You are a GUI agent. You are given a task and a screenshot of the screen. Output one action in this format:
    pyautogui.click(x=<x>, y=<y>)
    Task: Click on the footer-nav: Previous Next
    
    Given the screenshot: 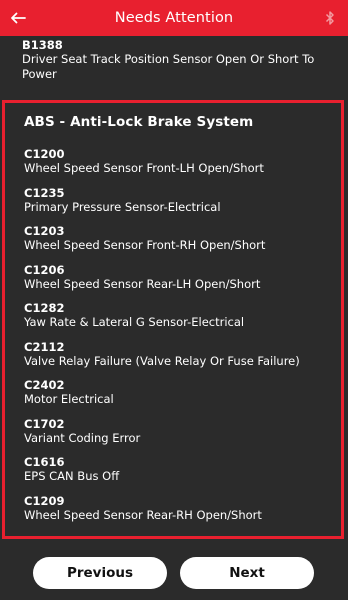 What is the action you would take?
    pyautogui.click(x=174, y=569)
    